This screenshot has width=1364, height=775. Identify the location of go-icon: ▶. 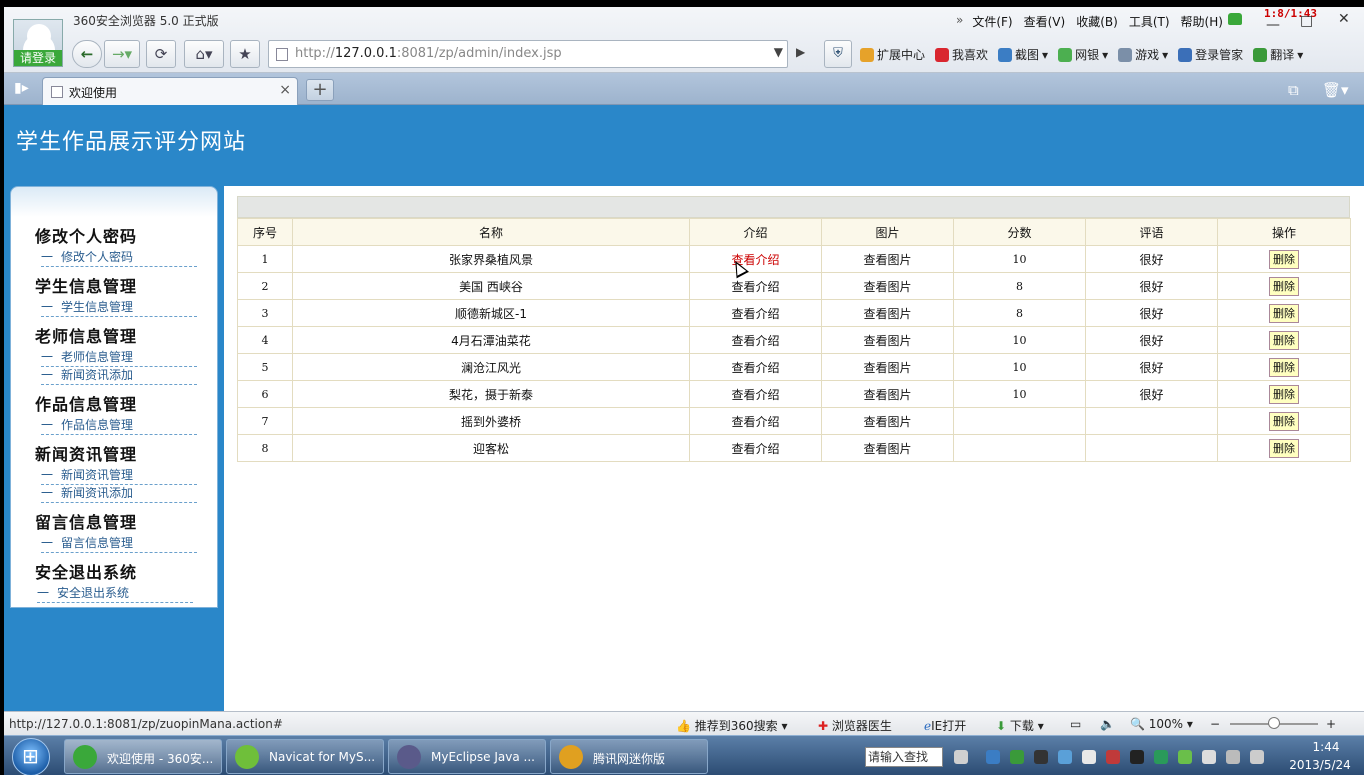
(800, 52).